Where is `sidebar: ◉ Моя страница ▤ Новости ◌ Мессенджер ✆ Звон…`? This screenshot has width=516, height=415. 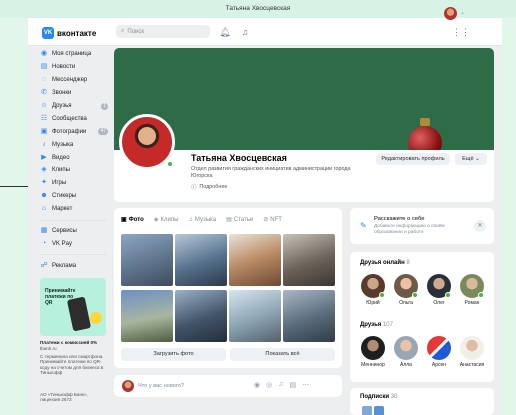
sidebar: ◉ Моя страница ▤ Новости ◌ Мессенджер ✆ Звон… is located at coordinates (75, 160).